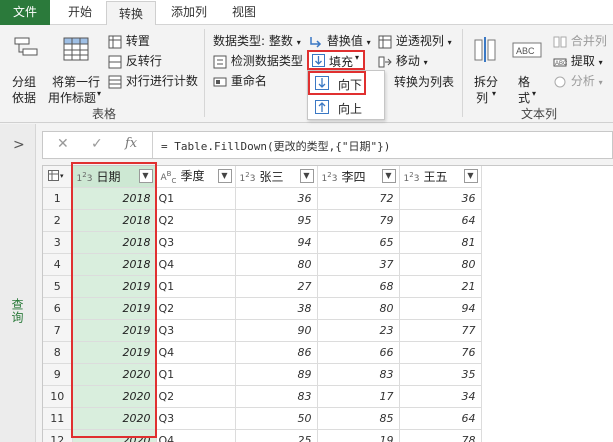  I want to click on cell-wangwu: 36, so click(440, 198).